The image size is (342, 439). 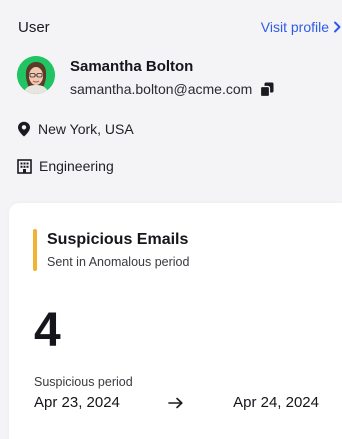 I want to click on visit-profile-label: Visit profile, so click(x=294, y=27).